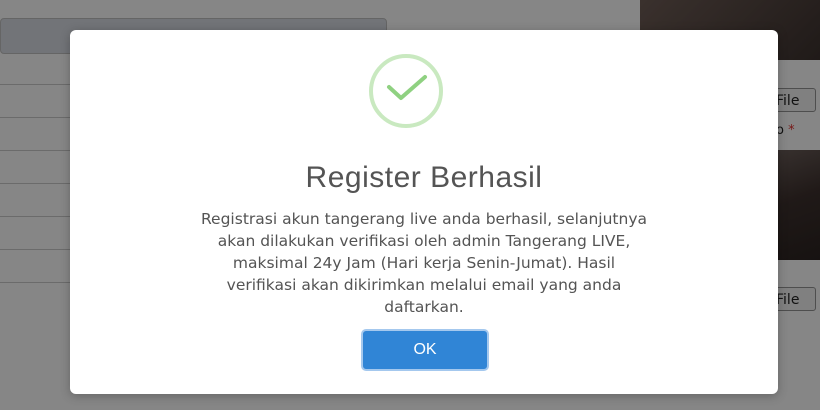 This screenshot has width=820, height=410. I want to click on check-icon, so click(407, 87).